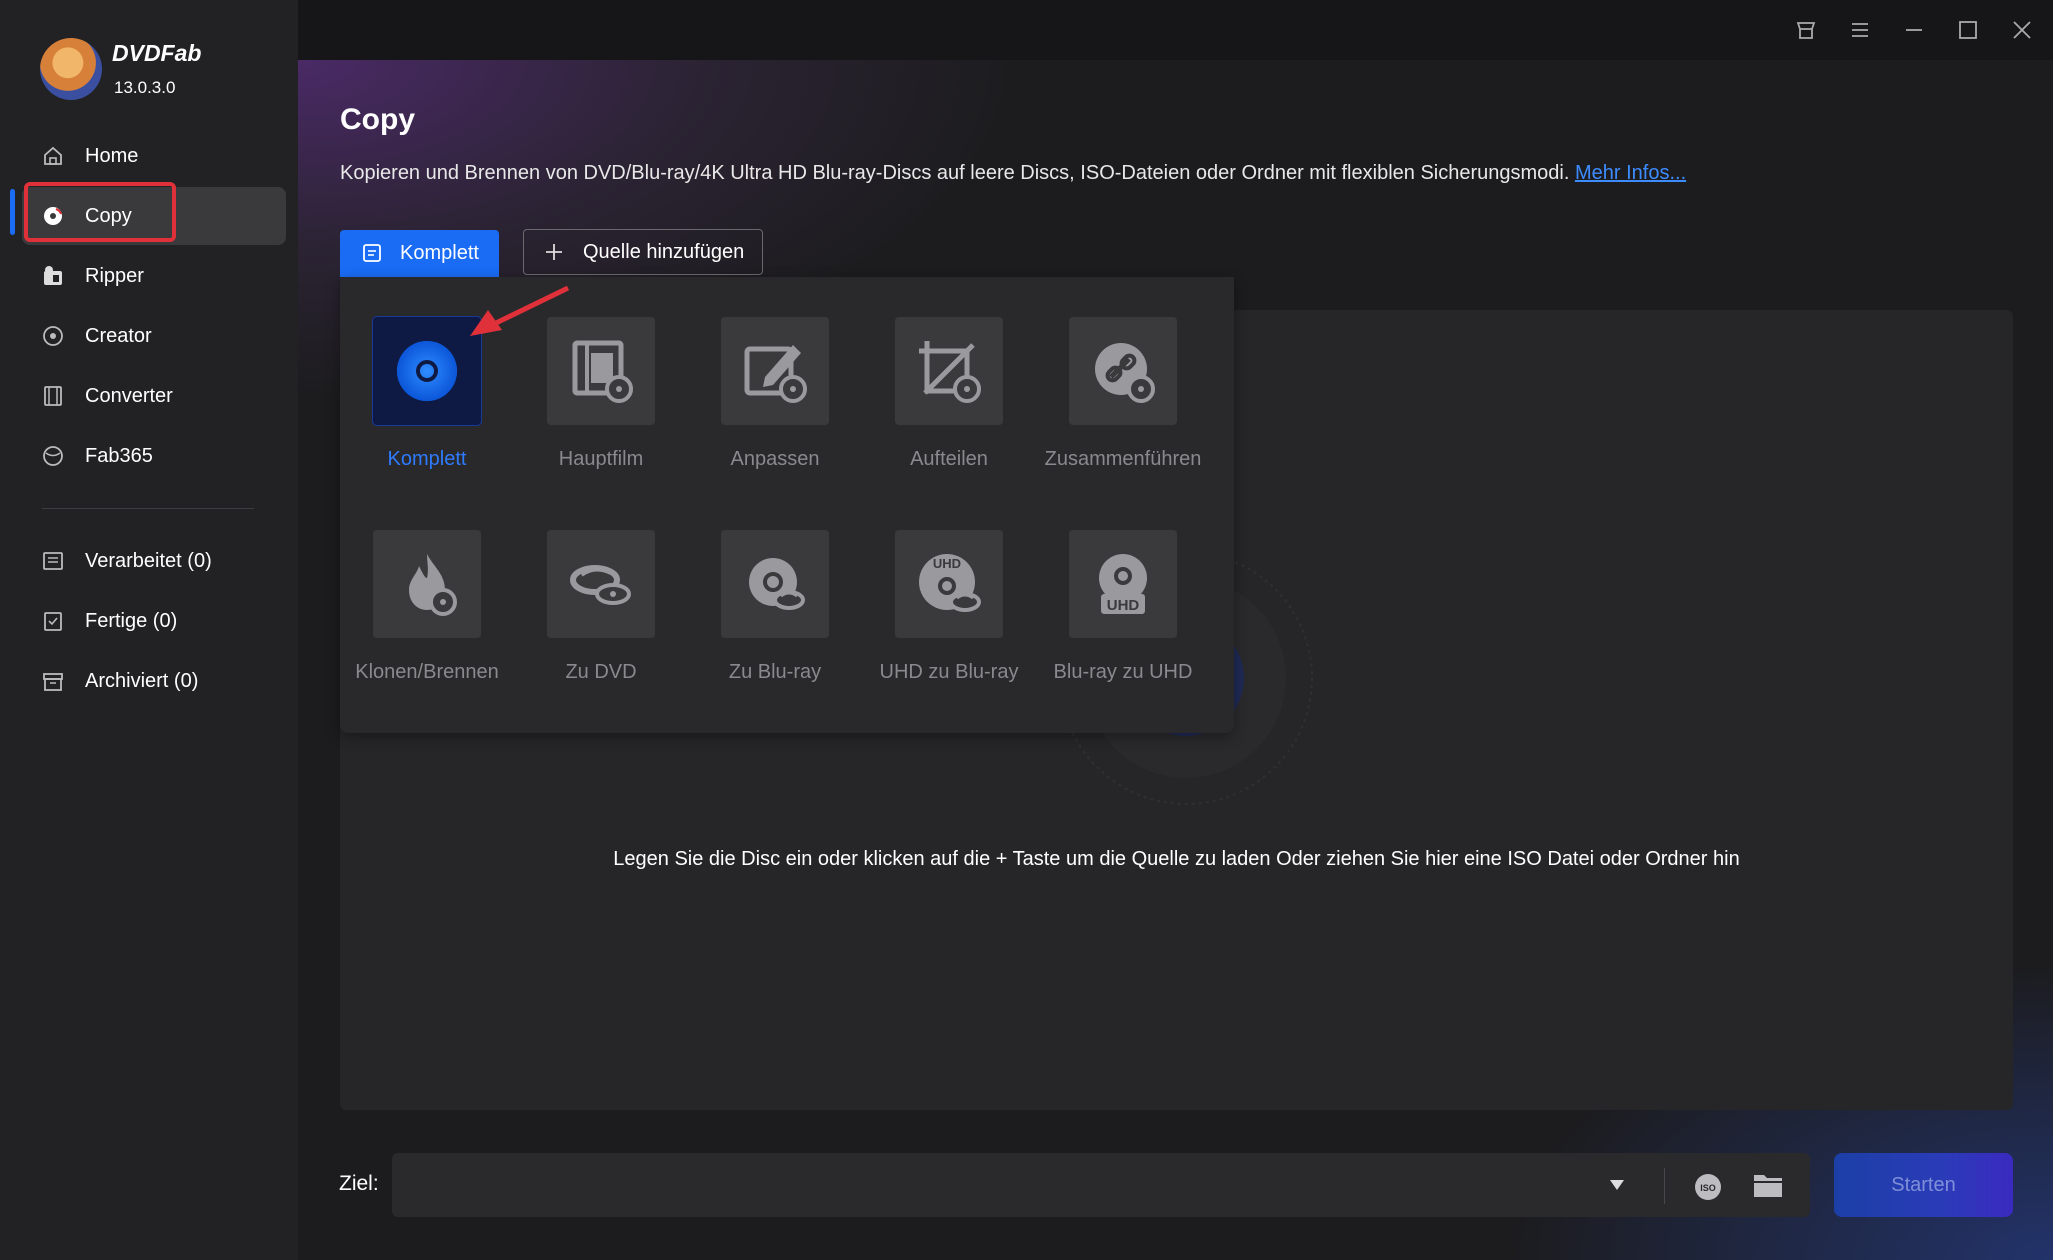 This screenshot has height=1260, width=2053. I want to click on disc-icon, so click(427, 371).